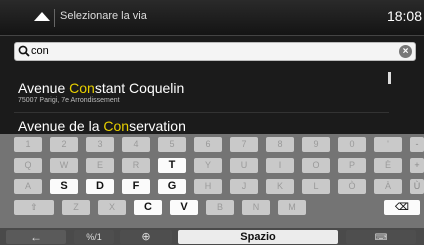  Describe the element at coordinates (352, 186) in the screenshot. I see `key-ò: Ò` at that location.